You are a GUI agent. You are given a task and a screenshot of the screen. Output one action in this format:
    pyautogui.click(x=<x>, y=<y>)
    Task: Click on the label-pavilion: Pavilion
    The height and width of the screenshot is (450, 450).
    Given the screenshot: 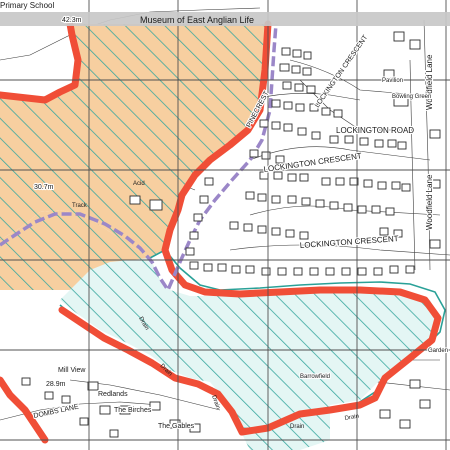 What is the action you would take?
    pyautogui.click(x=392, y=81)
    